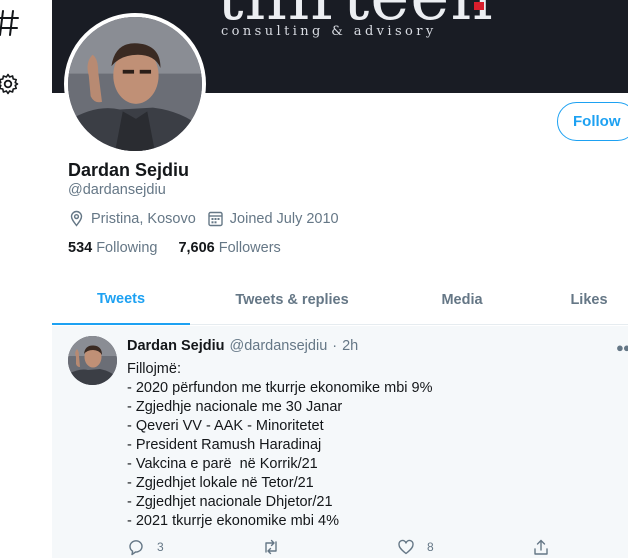 The width and height of the screenshot is (628, 558). Describe the element at coordinates (233, 521) in the screenshot. I see `tweet-line: - 2021 tkurrje ekonomike mbi 4%` at that location.